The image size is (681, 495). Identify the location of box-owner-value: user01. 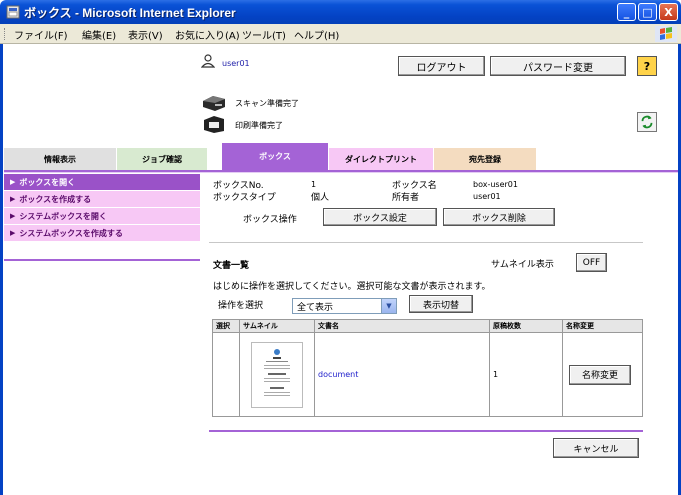
(487, 196).